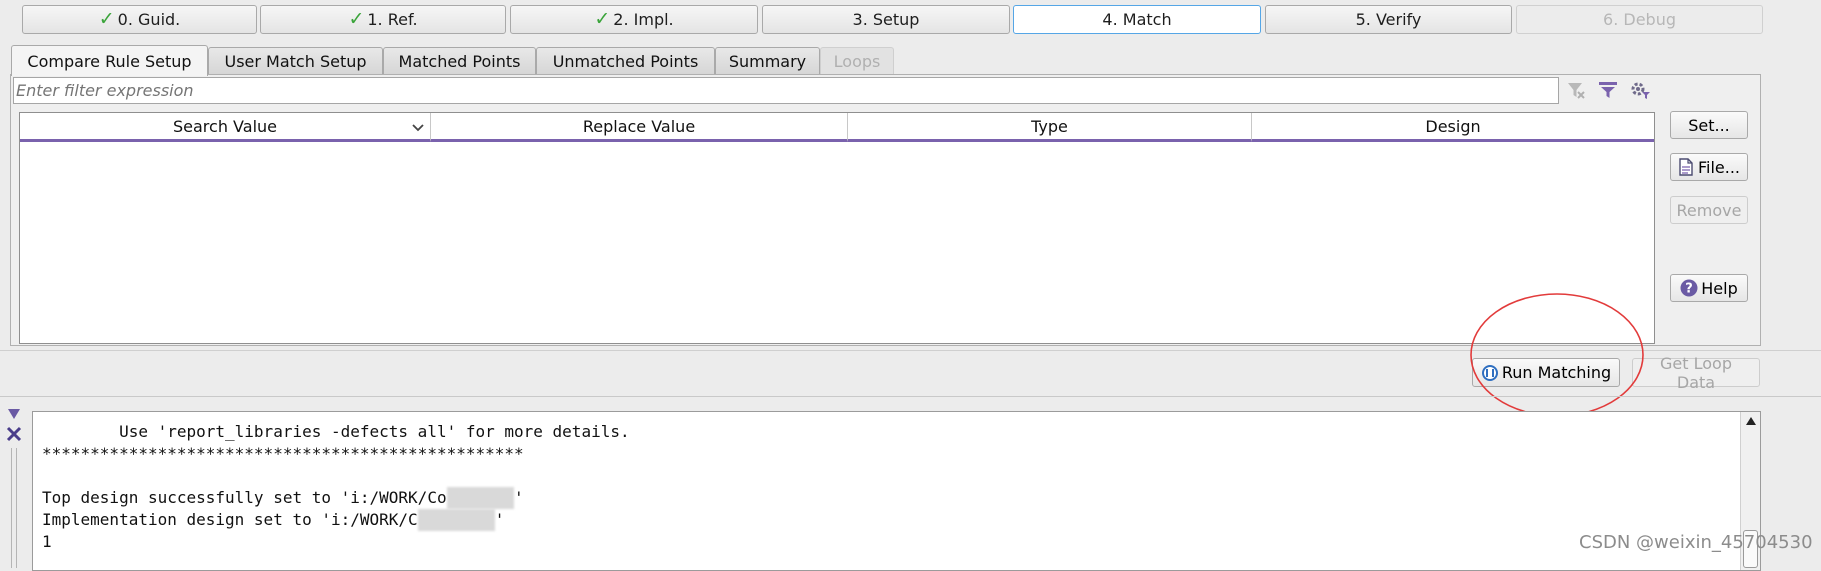  What do you see at coordinates (295, 60) in the screenshot?
I see `tab-user-match-setup: User Match Setup` at bounding box center [295, 60].